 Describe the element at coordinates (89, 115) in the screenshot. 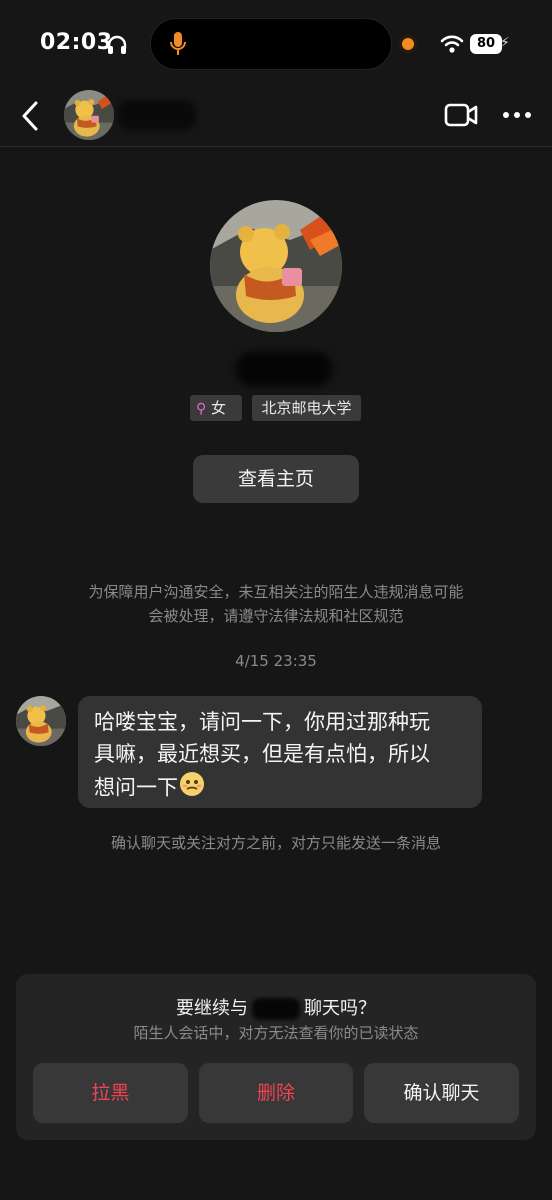

I see `header-avatar` at that location.